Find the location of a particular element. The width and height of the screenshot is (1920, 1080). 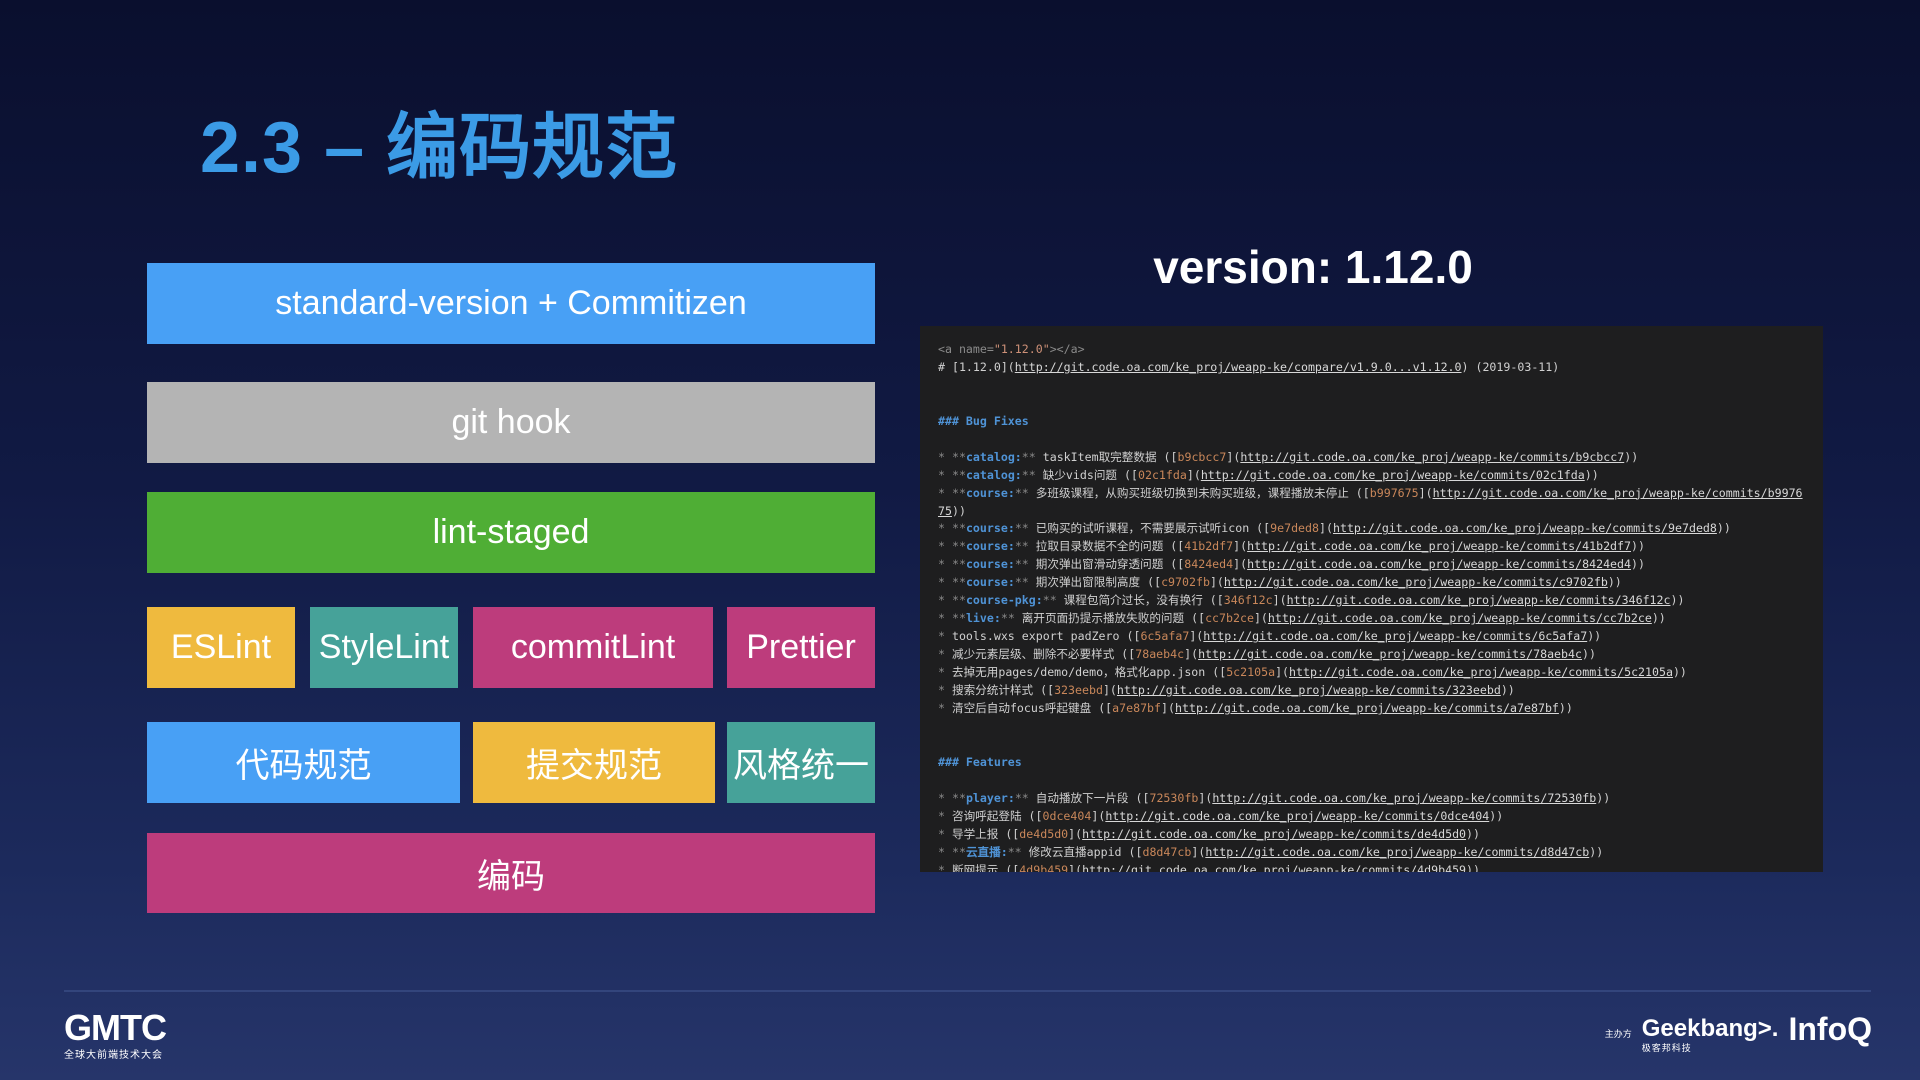

section-heading-text: ### Features is located at coordinates (980, 761).